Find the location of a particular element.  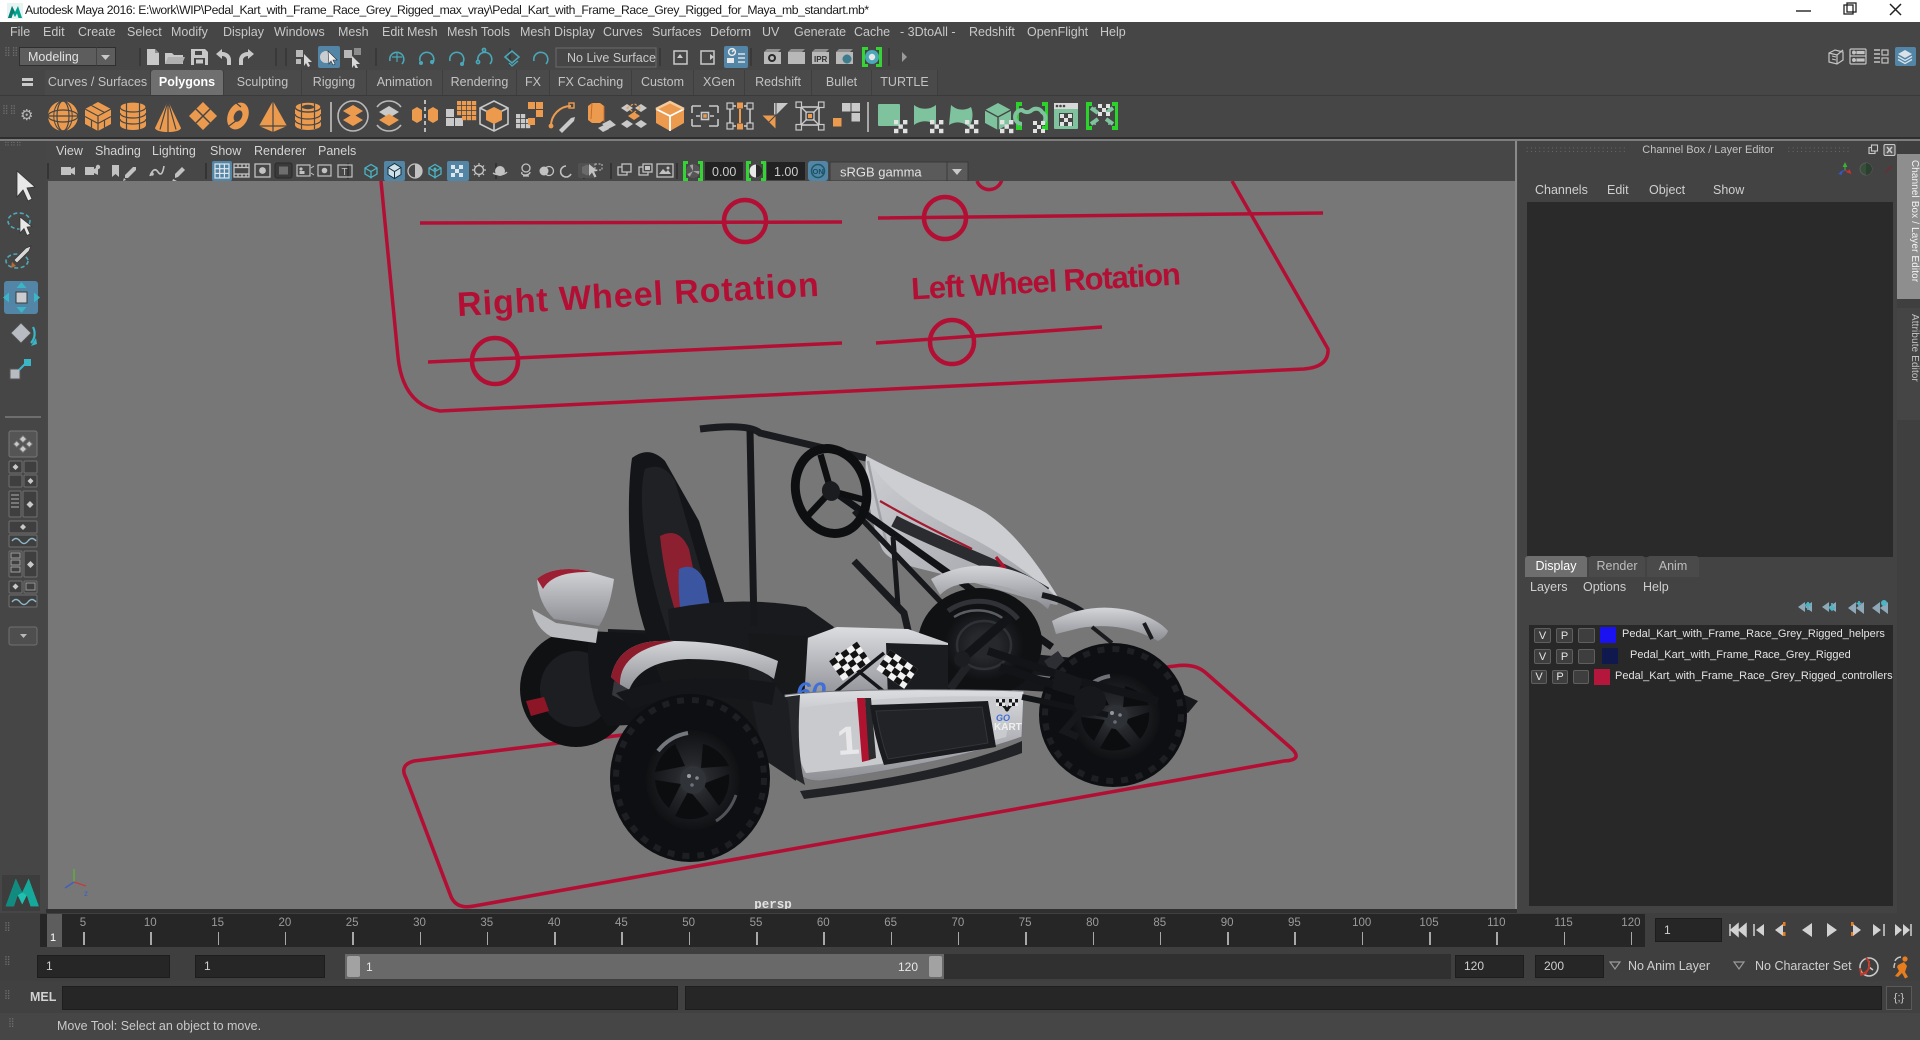

svg-text: T is located at coordinates (345, 172).